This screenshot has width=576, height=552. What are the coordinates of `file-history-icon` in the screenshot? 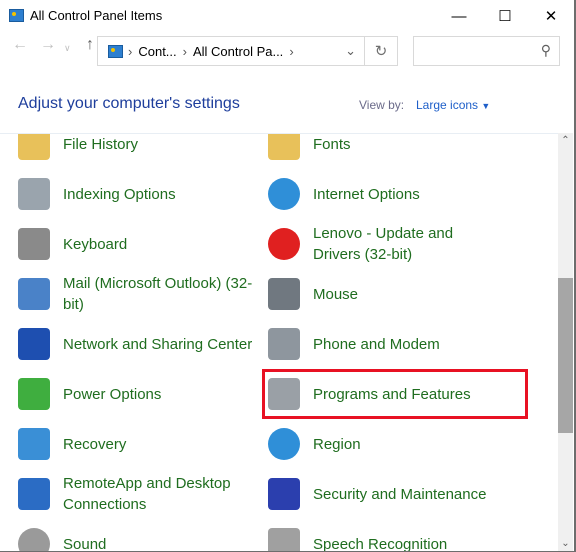 It's located at (34, 147).